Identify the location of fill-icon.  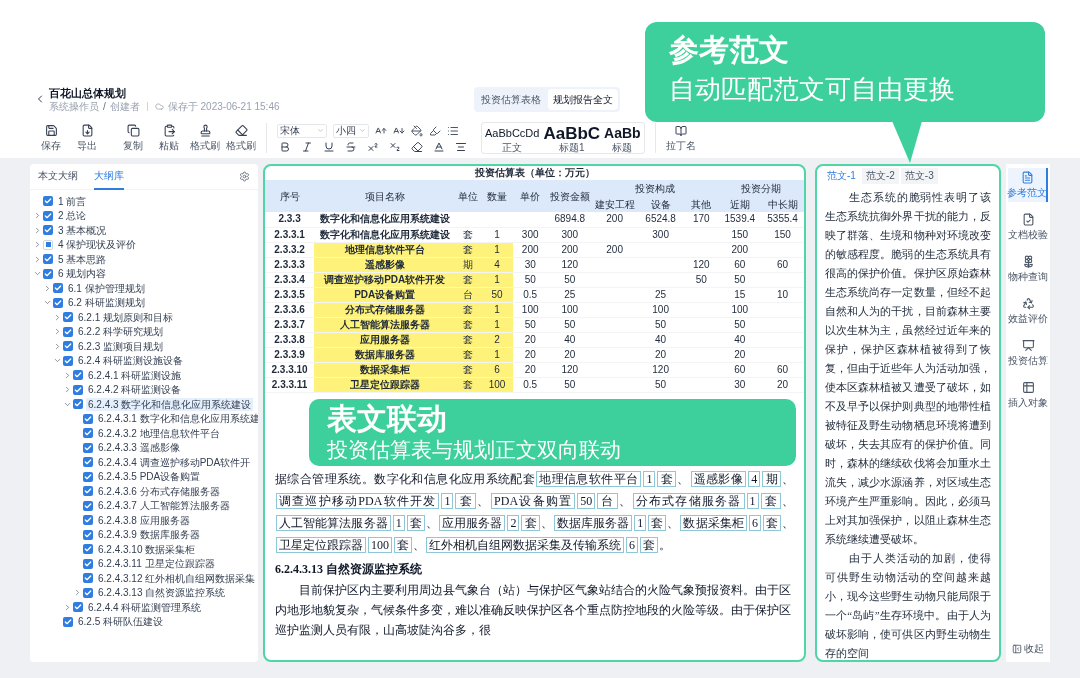
(417, 130).